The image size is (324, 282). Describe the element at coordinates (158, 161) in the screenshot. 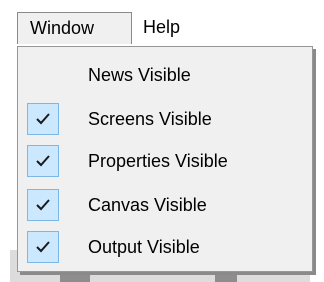

I see `menu-item-label: Properties Visible` at that location.